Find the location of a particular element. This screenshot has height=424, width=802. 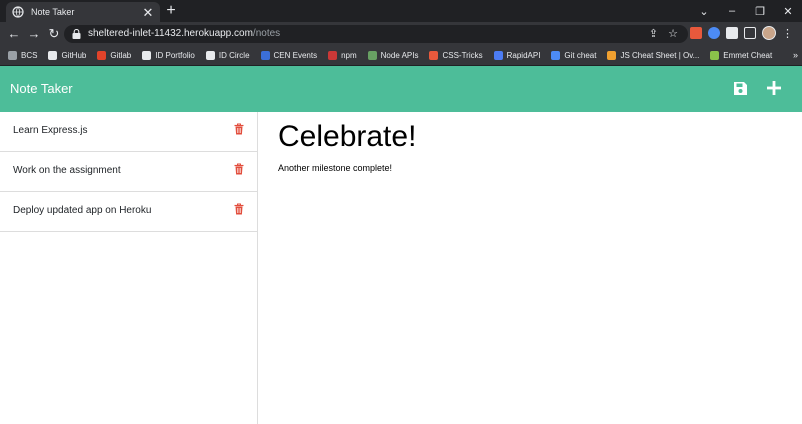

bookmark-label: npm is located at coordinates (349, 55).